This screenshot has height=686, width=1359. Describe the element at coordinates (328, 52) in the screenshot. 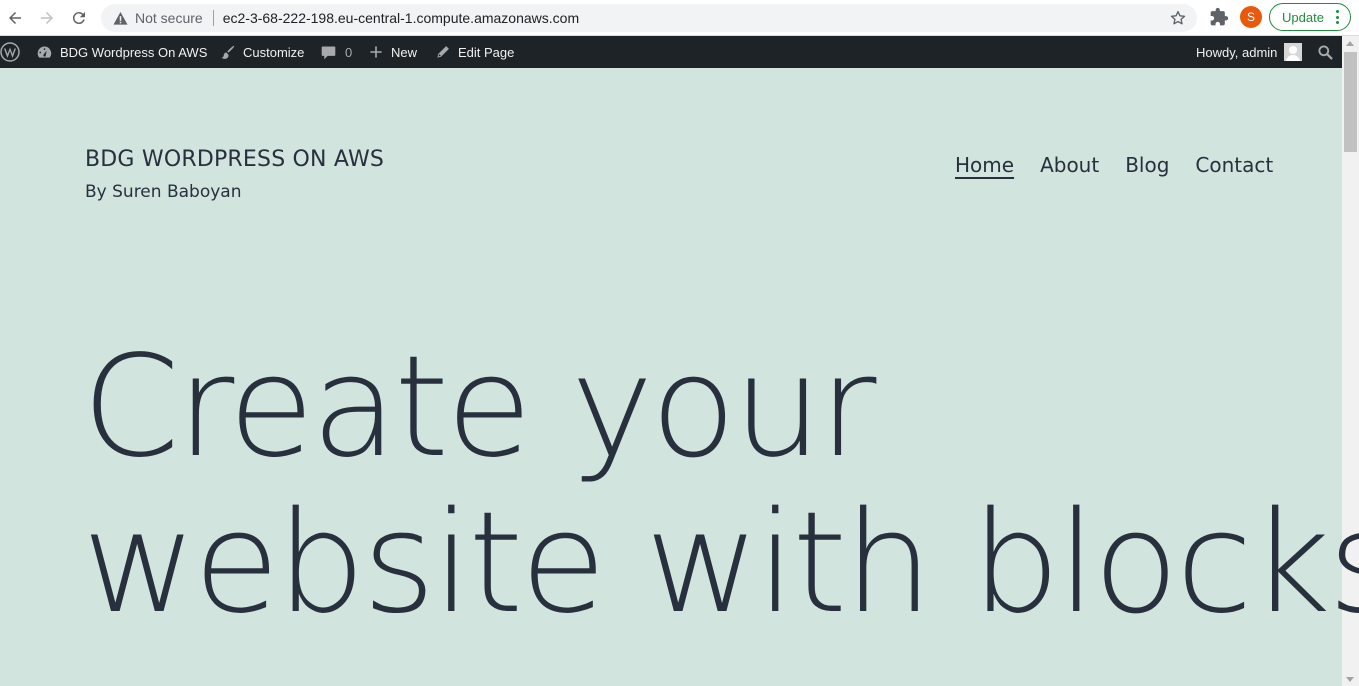

I see `comment-bubble-icon` at that location.